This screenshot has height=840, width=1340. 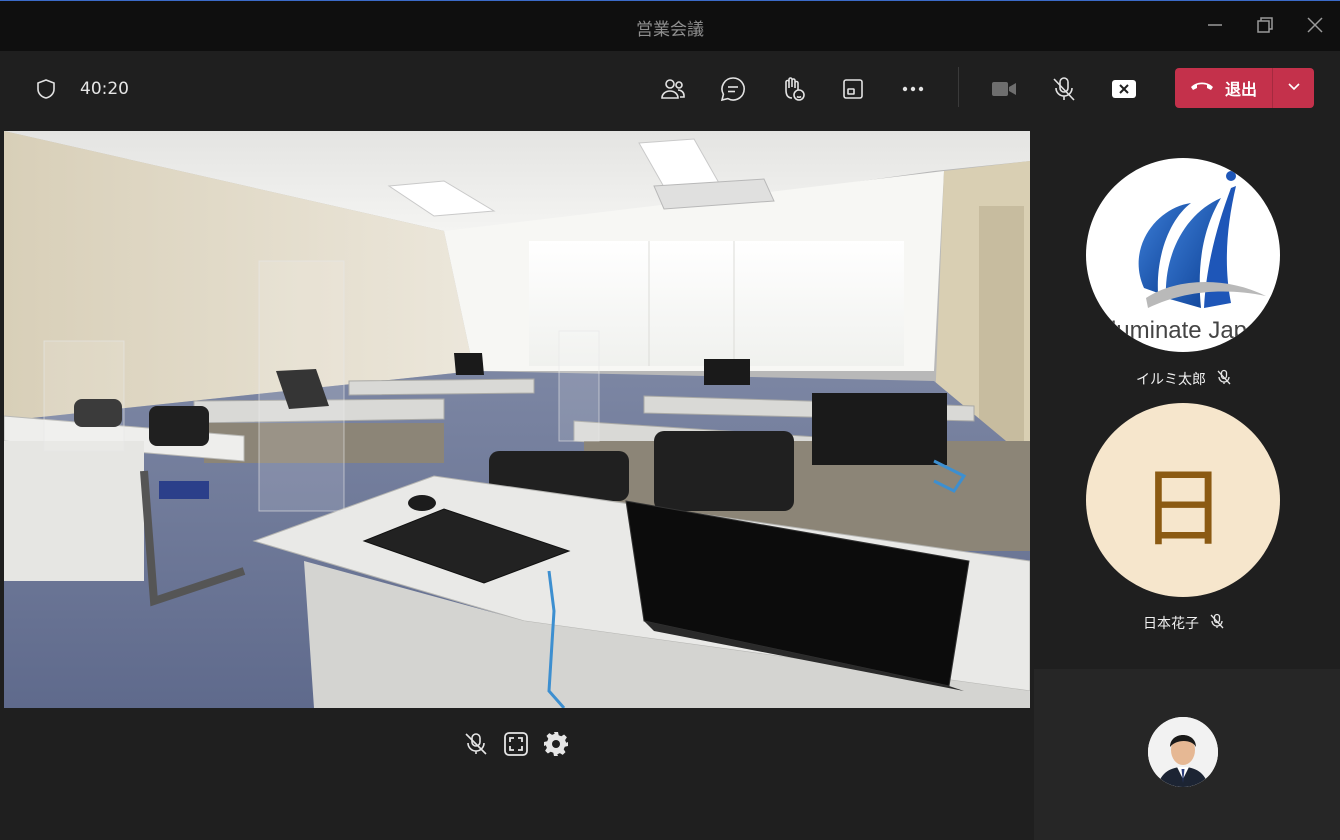 What do you see at coordinates (1124, 89) in the screenshot?
I see `share-stop-icon` at bounding box center [1124, 89].